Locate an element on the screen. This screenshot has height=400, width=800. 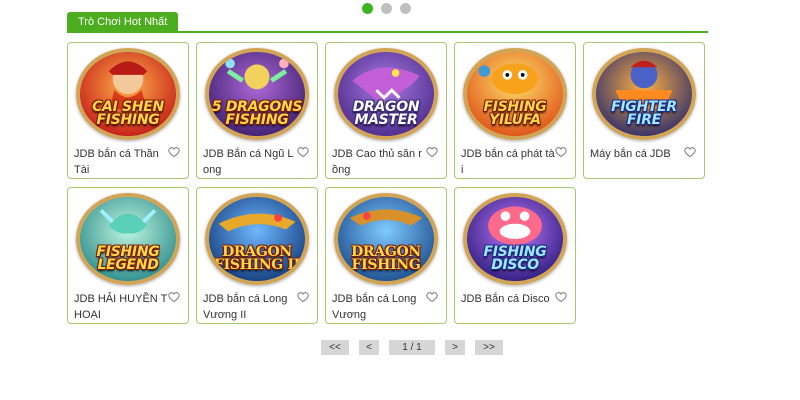
game-thumbnail: DRAGON MASTER is located at coordinates (386, 94).